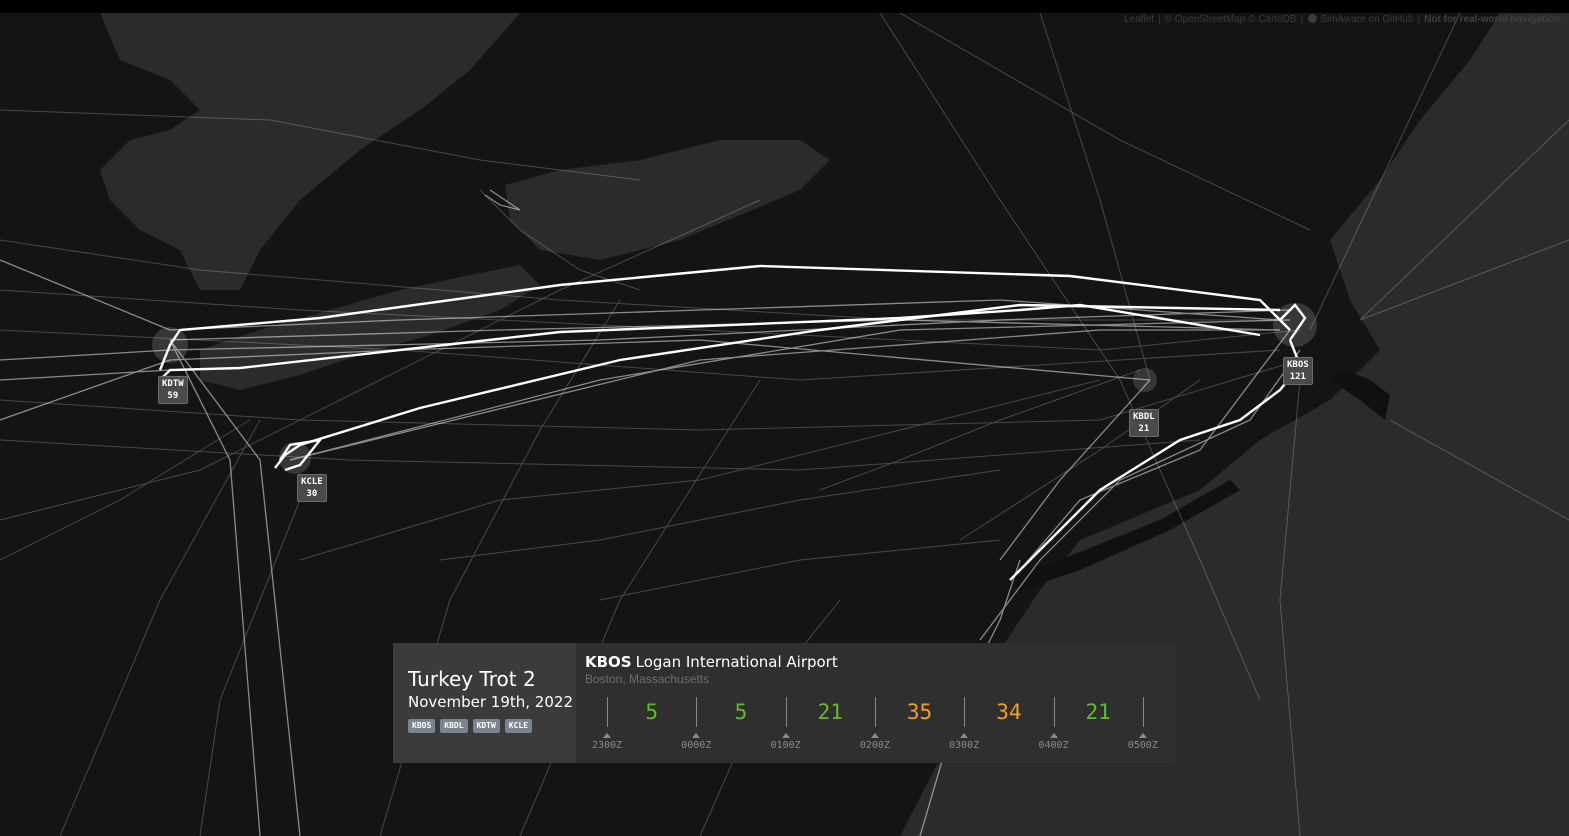 This screenshot has width=1569, height=836. I want to click on github-icon, so click(1313, 18).